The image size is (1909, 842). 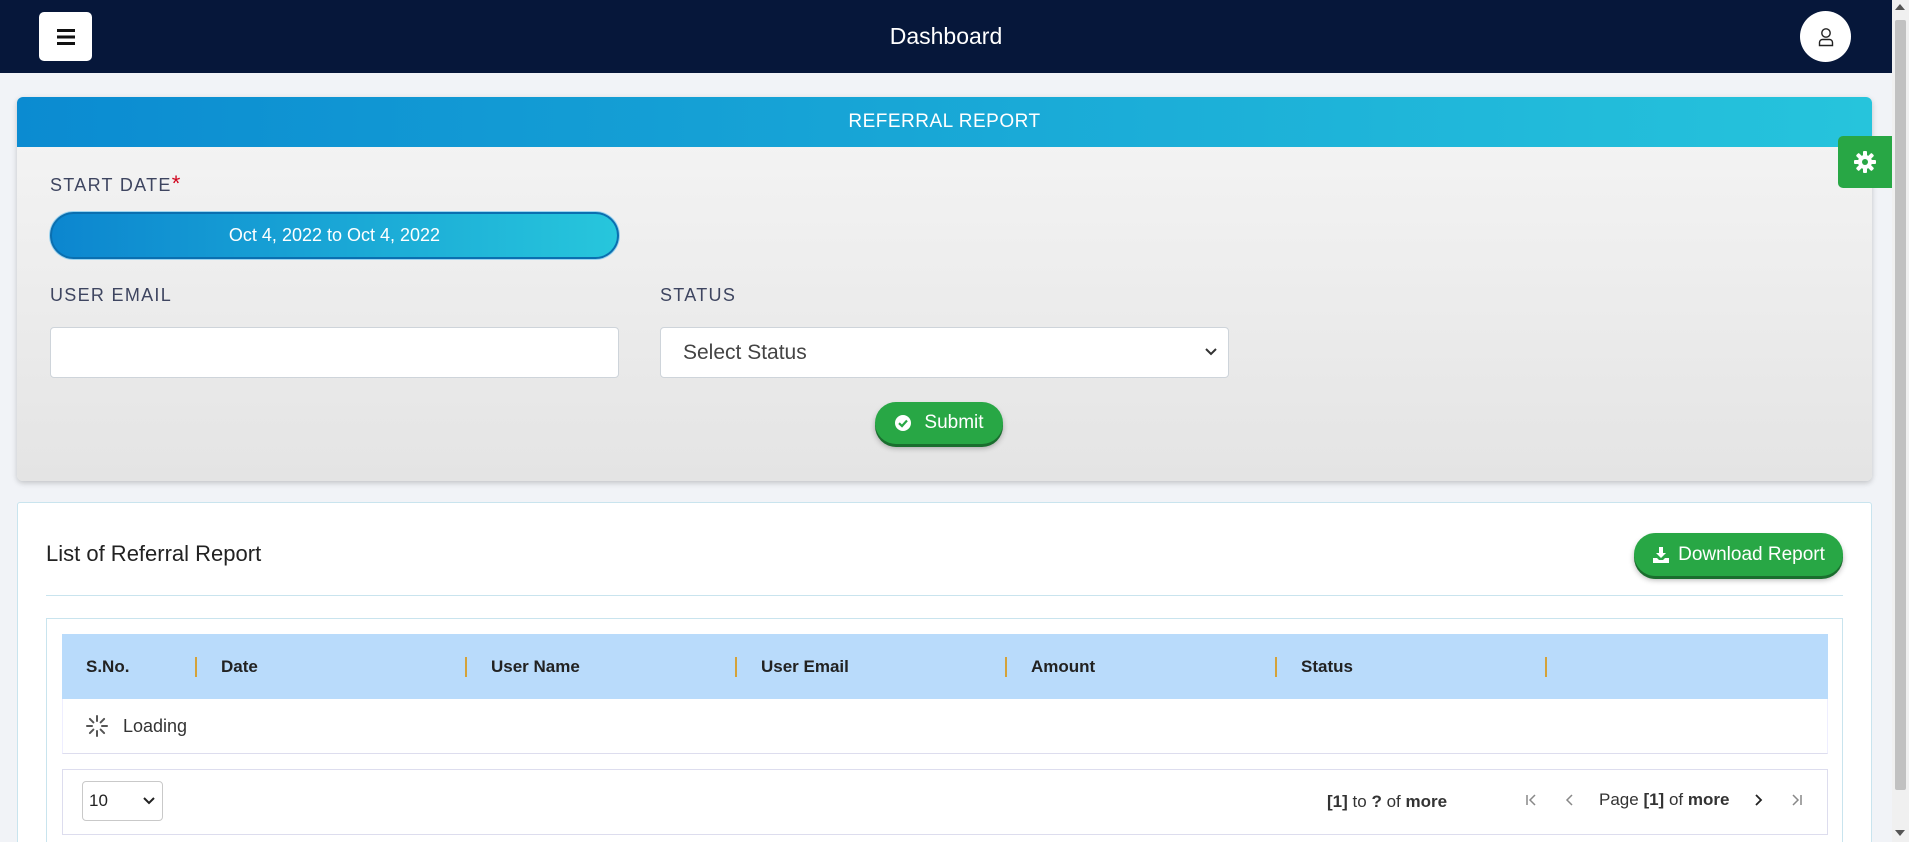 I want to click on menu-button, so click(x=65, y=36).